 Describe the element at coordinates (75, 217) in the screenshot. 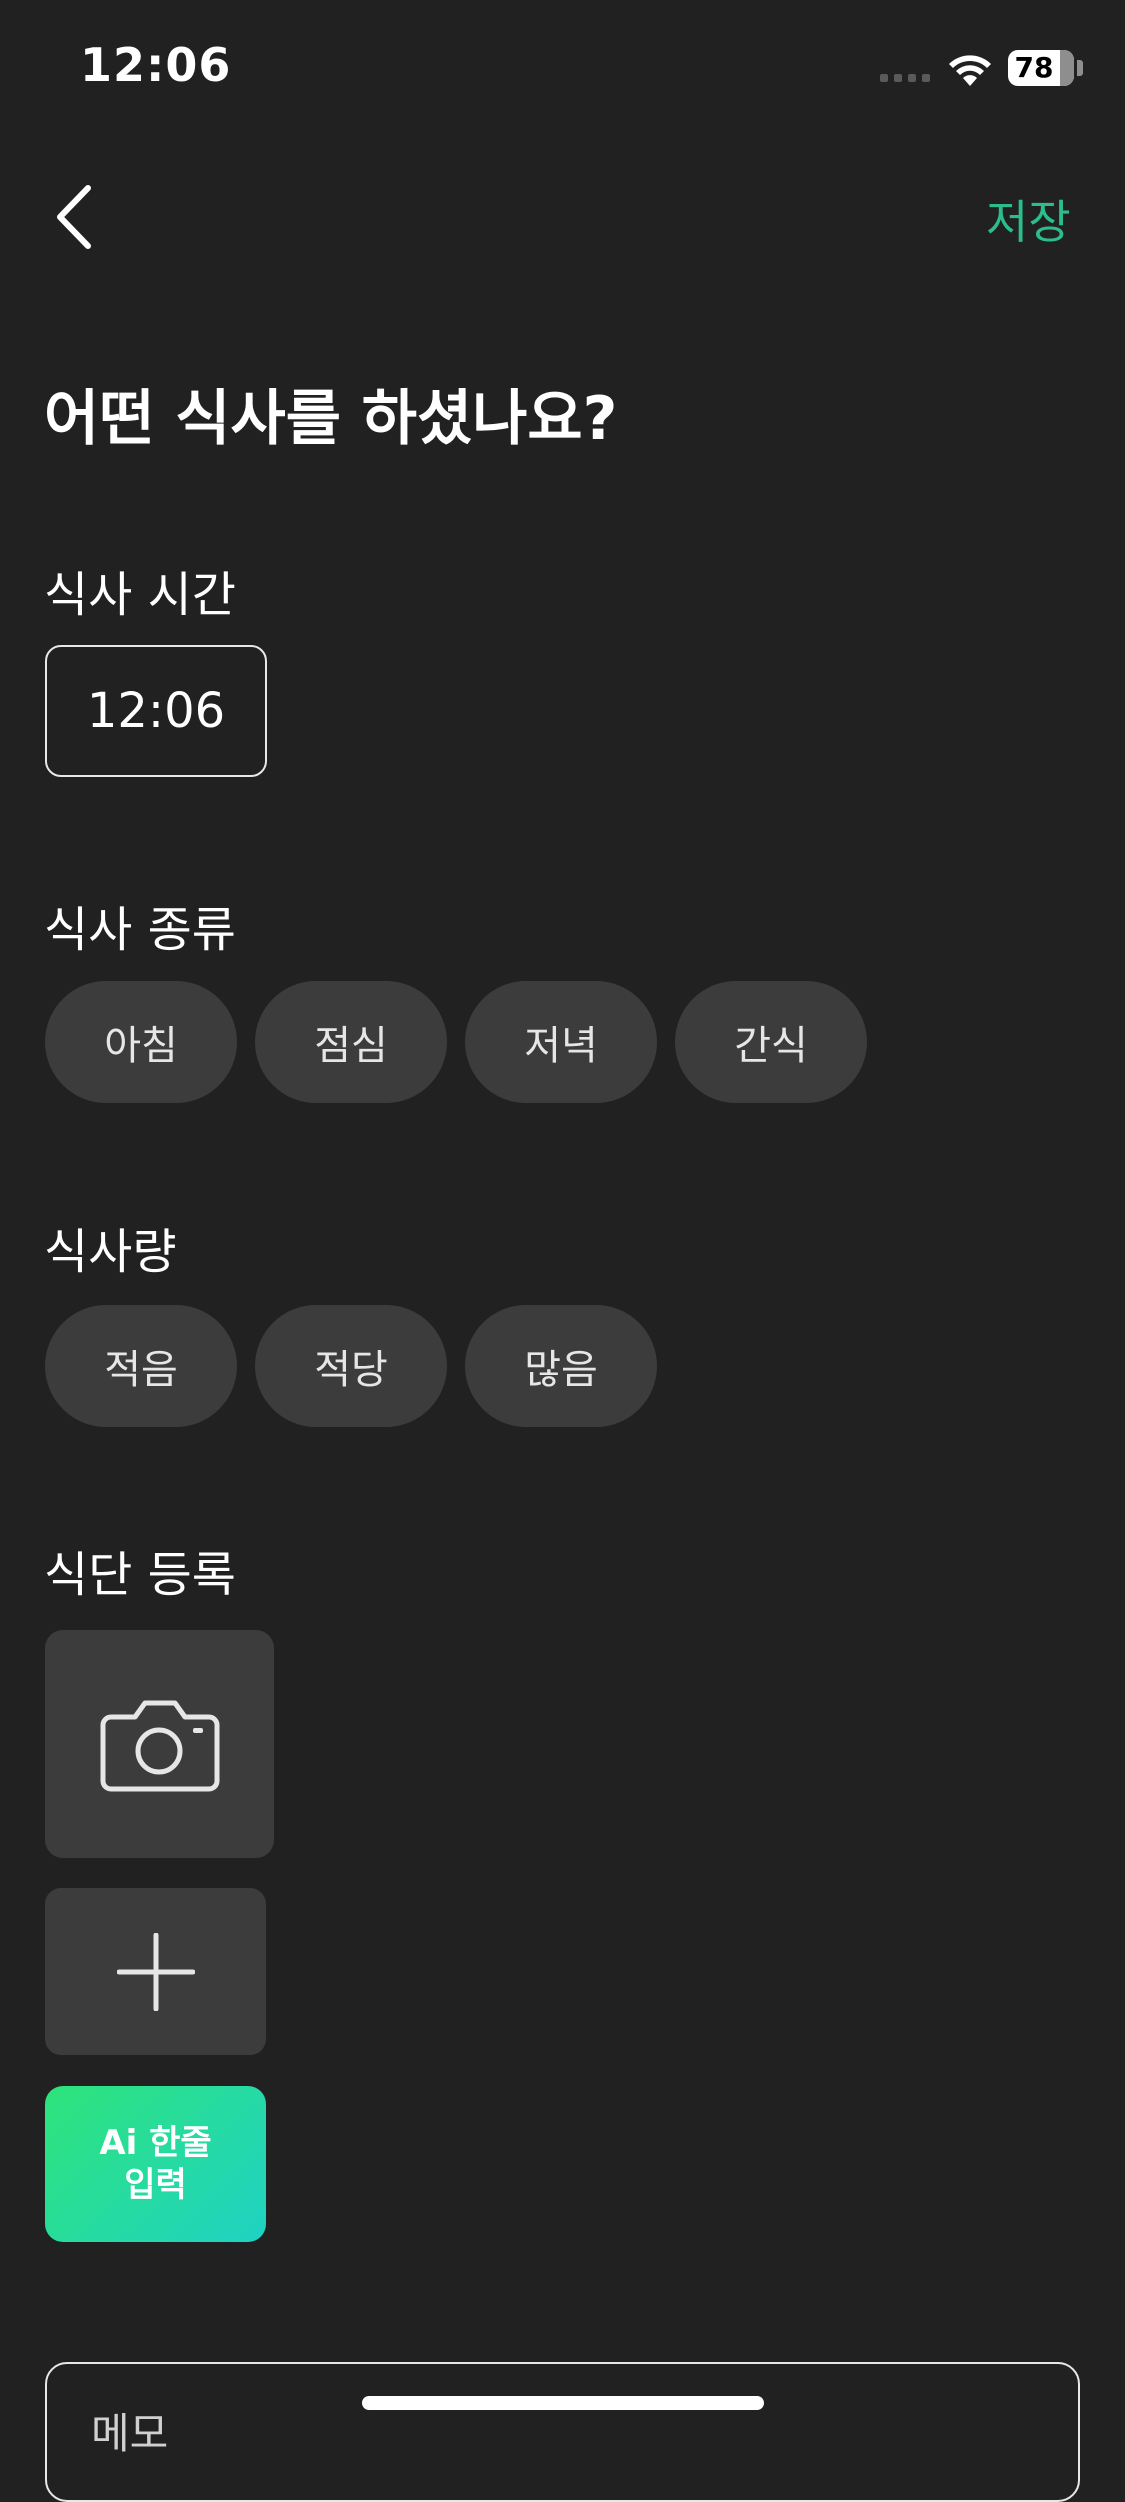

I see `chevron-left-icon` at that location.